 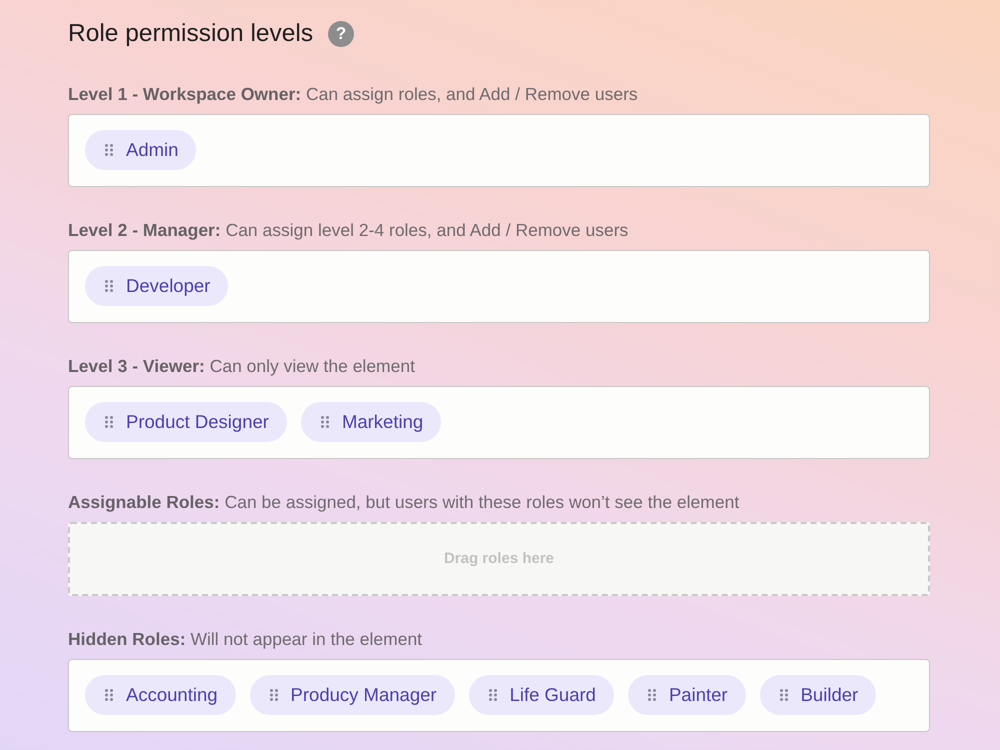 What do you see at coordinates (818, 695) in the screenshot?
I see `role-chip: Builder` at bounding box center [818, 695].